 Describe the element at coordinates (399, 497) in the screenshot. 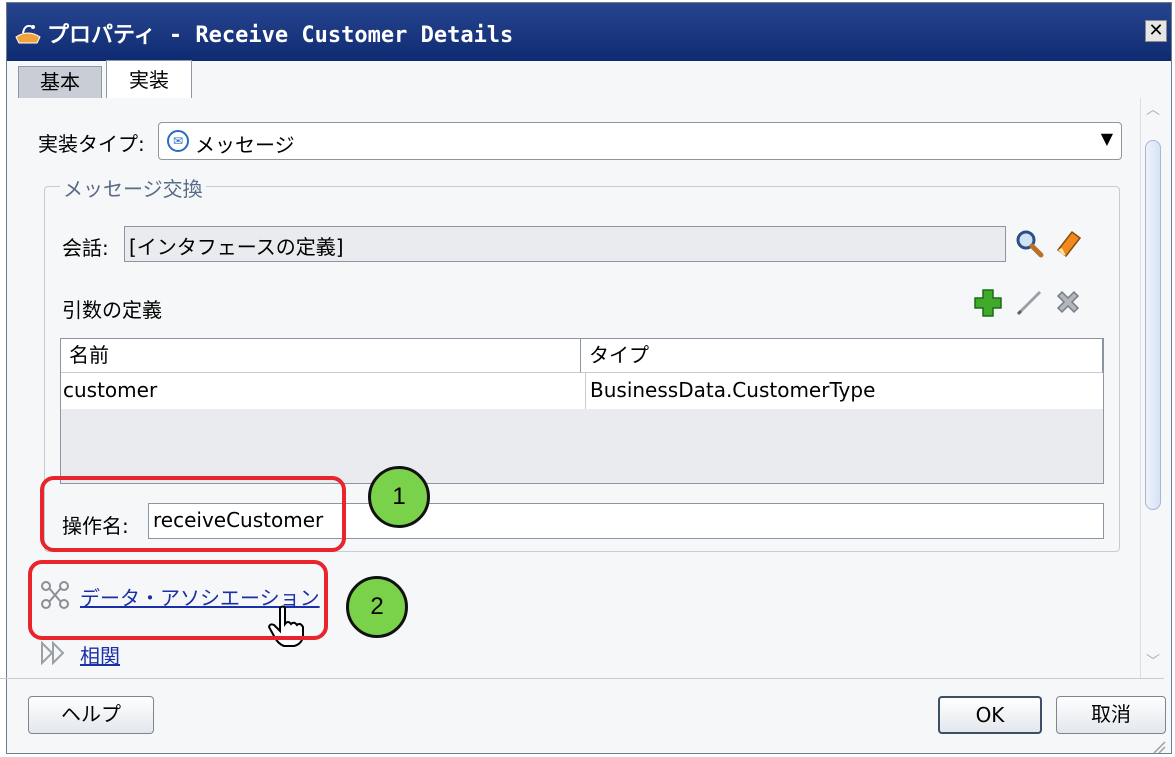

I see `callout-1: 1` at that location.